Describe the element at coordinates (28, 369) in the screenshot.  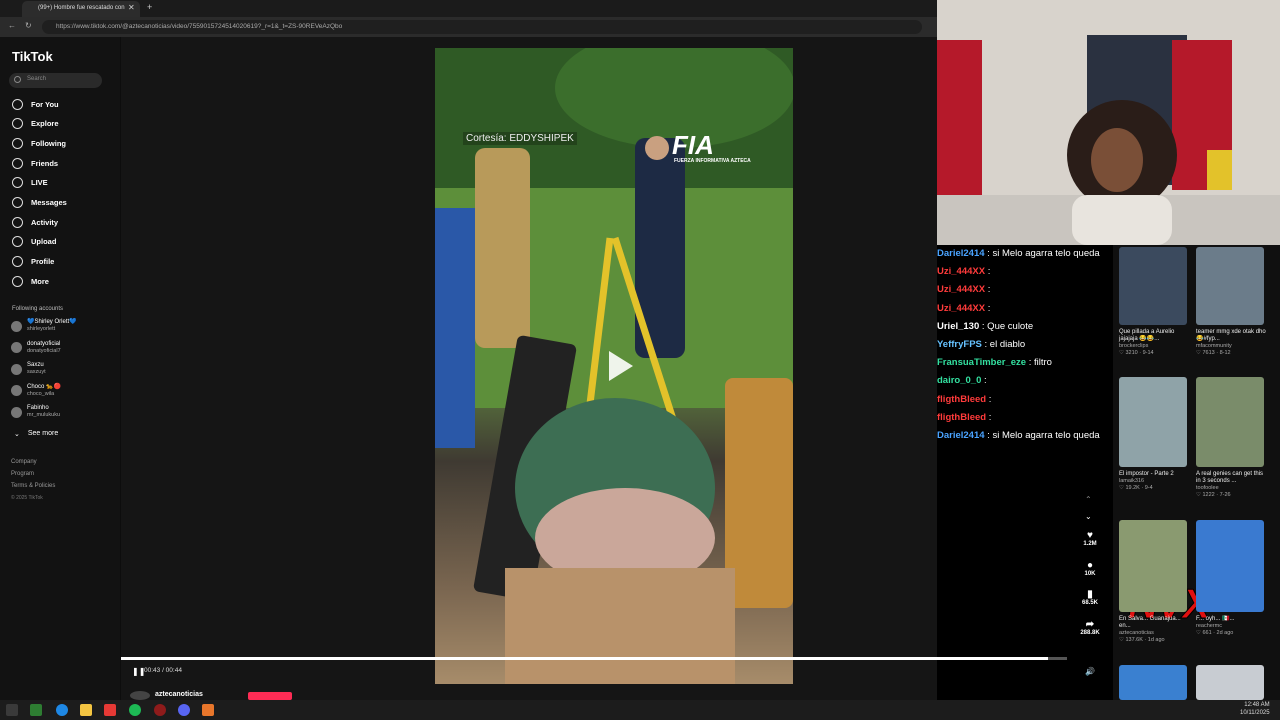
I see `following-account: Saxzu saxzuyt` at that location.